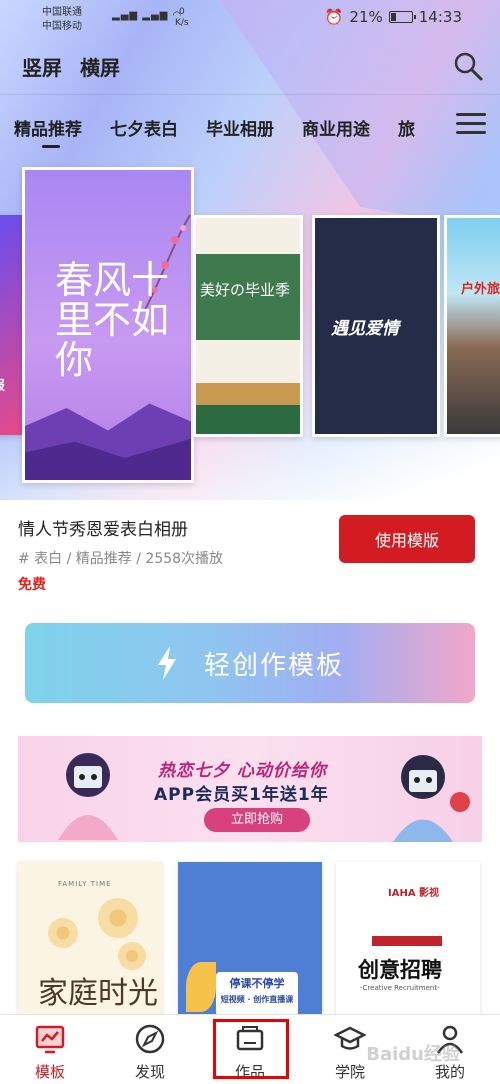  What do you see at coordinates (48, 131) in the screenshot?
I see `category-tab: 精品推荐` at bounding box center [48, 131].